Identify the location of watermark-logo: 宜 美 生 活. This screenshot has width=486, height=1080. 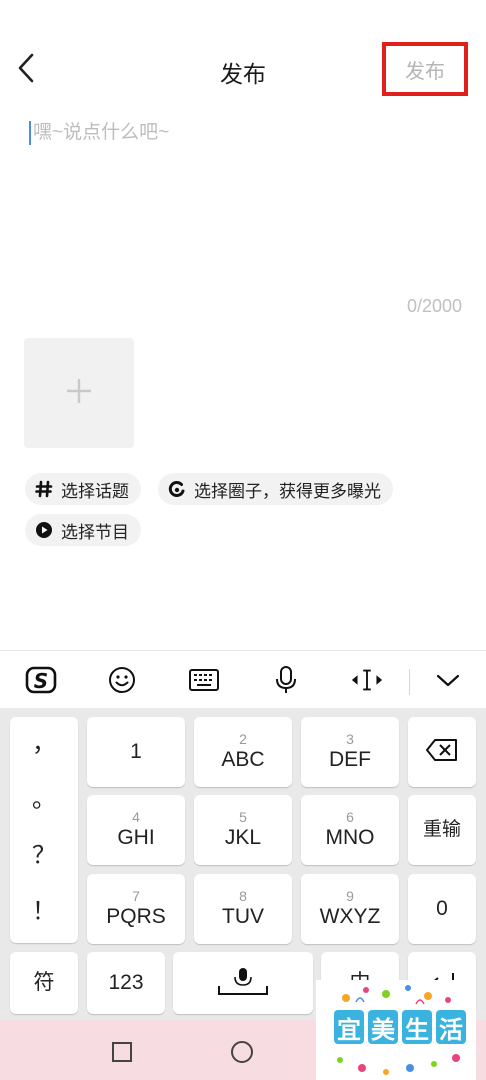
(396, 1030).